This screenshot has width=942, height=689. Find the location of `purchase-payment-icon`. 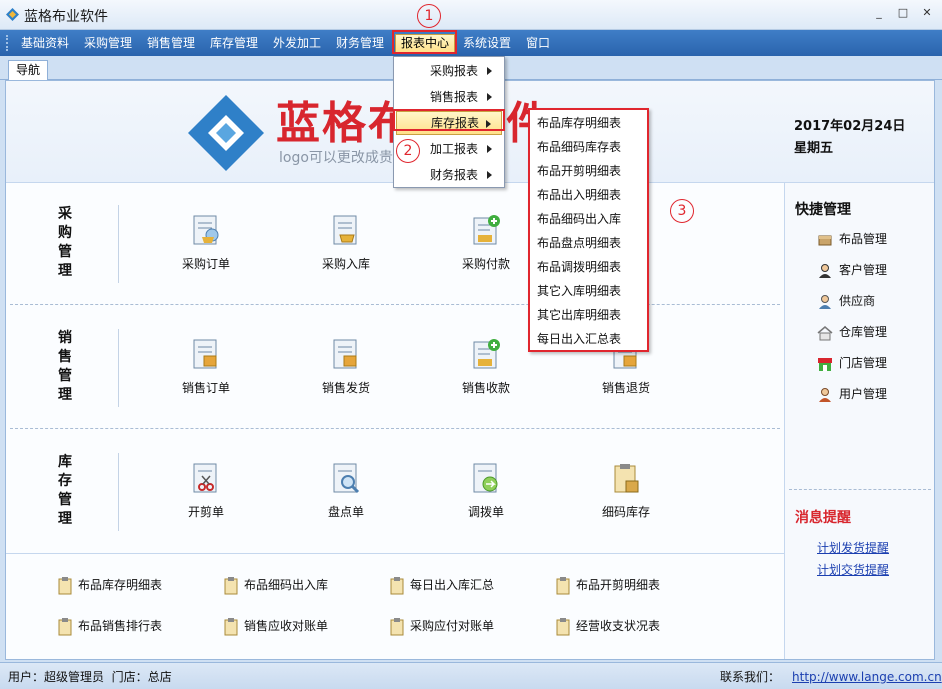

purchase-payment-icon is located at coordinates (486, 230).